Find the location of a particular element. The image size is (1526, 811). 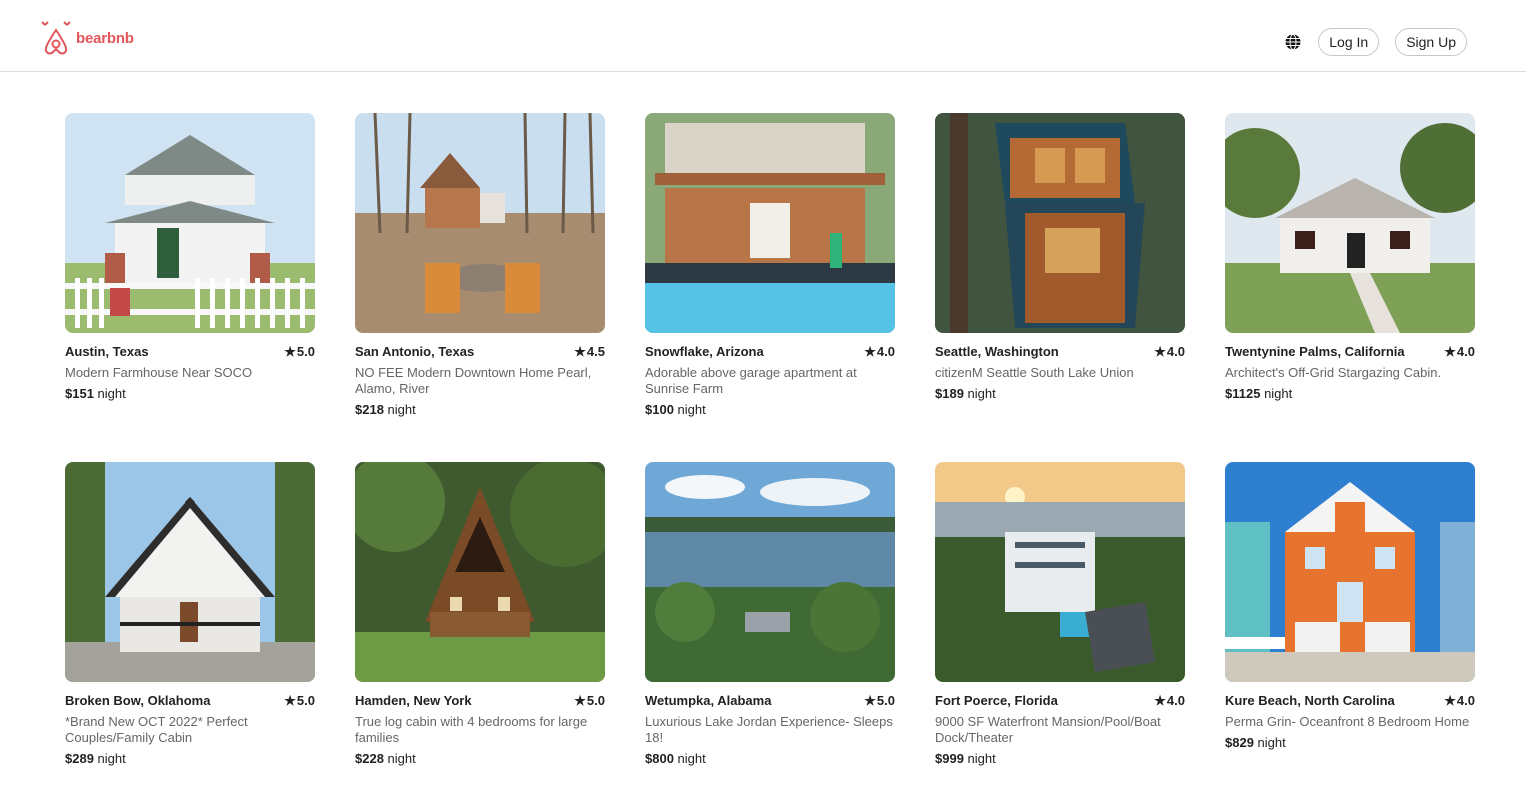

listing-header: Kure Beach, North Carolina ★ 4.0 is located at coordinates (1350, 701).